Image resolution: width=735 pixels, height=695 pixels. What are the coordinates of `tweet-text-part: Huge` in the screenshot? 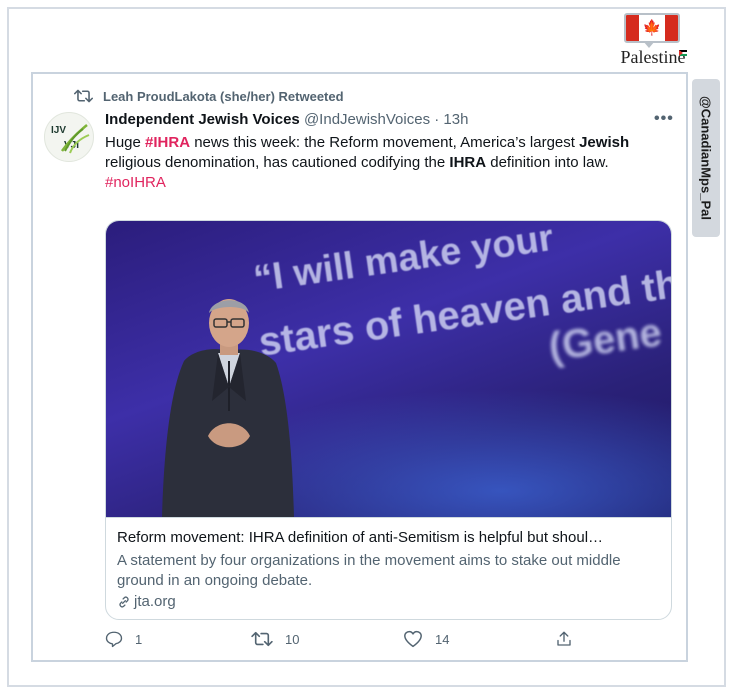 It's located at (125, 142).